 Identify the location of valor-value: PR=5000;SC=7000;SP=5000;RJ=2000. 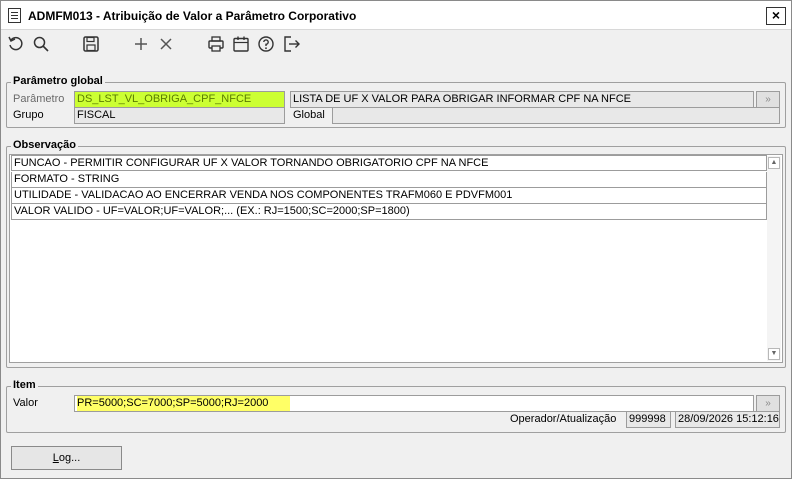
(184, 403).